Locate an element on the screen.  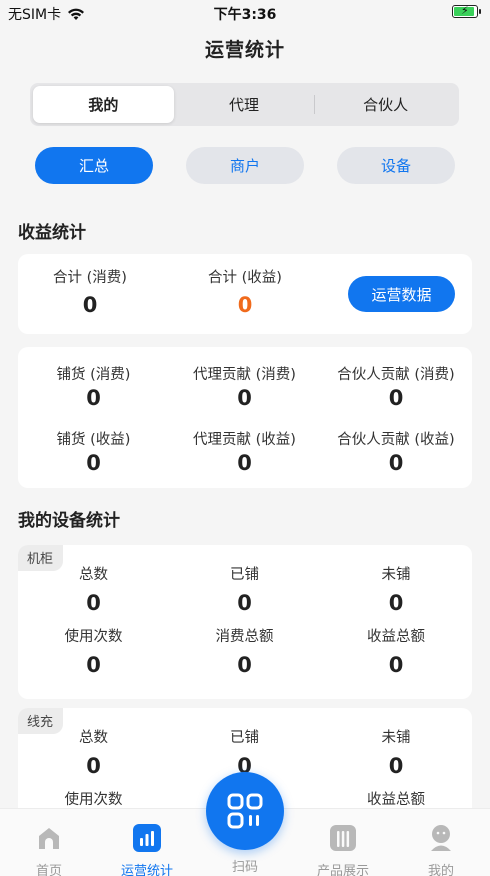
status-bar: 无SIM卡 下午3:36 ⚡ is located at coordinates (245, 13).